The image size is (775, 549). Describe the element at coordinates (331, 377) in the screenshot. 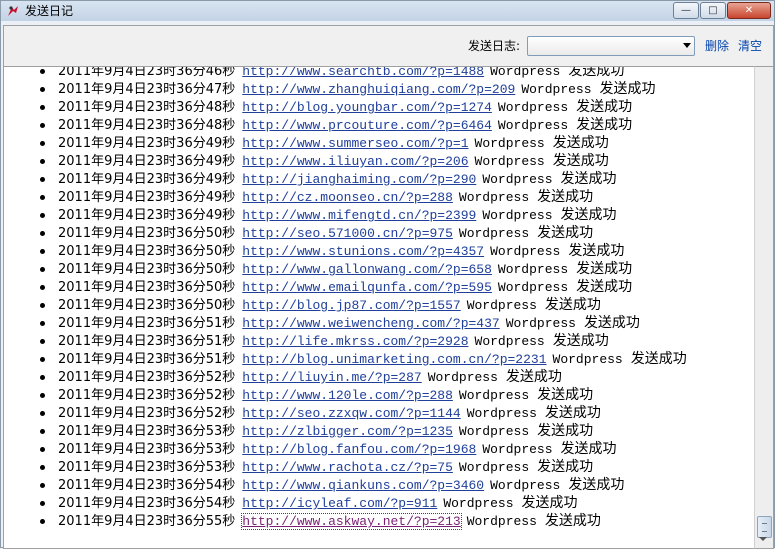

I see `log-url-link: http://liuyin.me/?p=287` at that location.